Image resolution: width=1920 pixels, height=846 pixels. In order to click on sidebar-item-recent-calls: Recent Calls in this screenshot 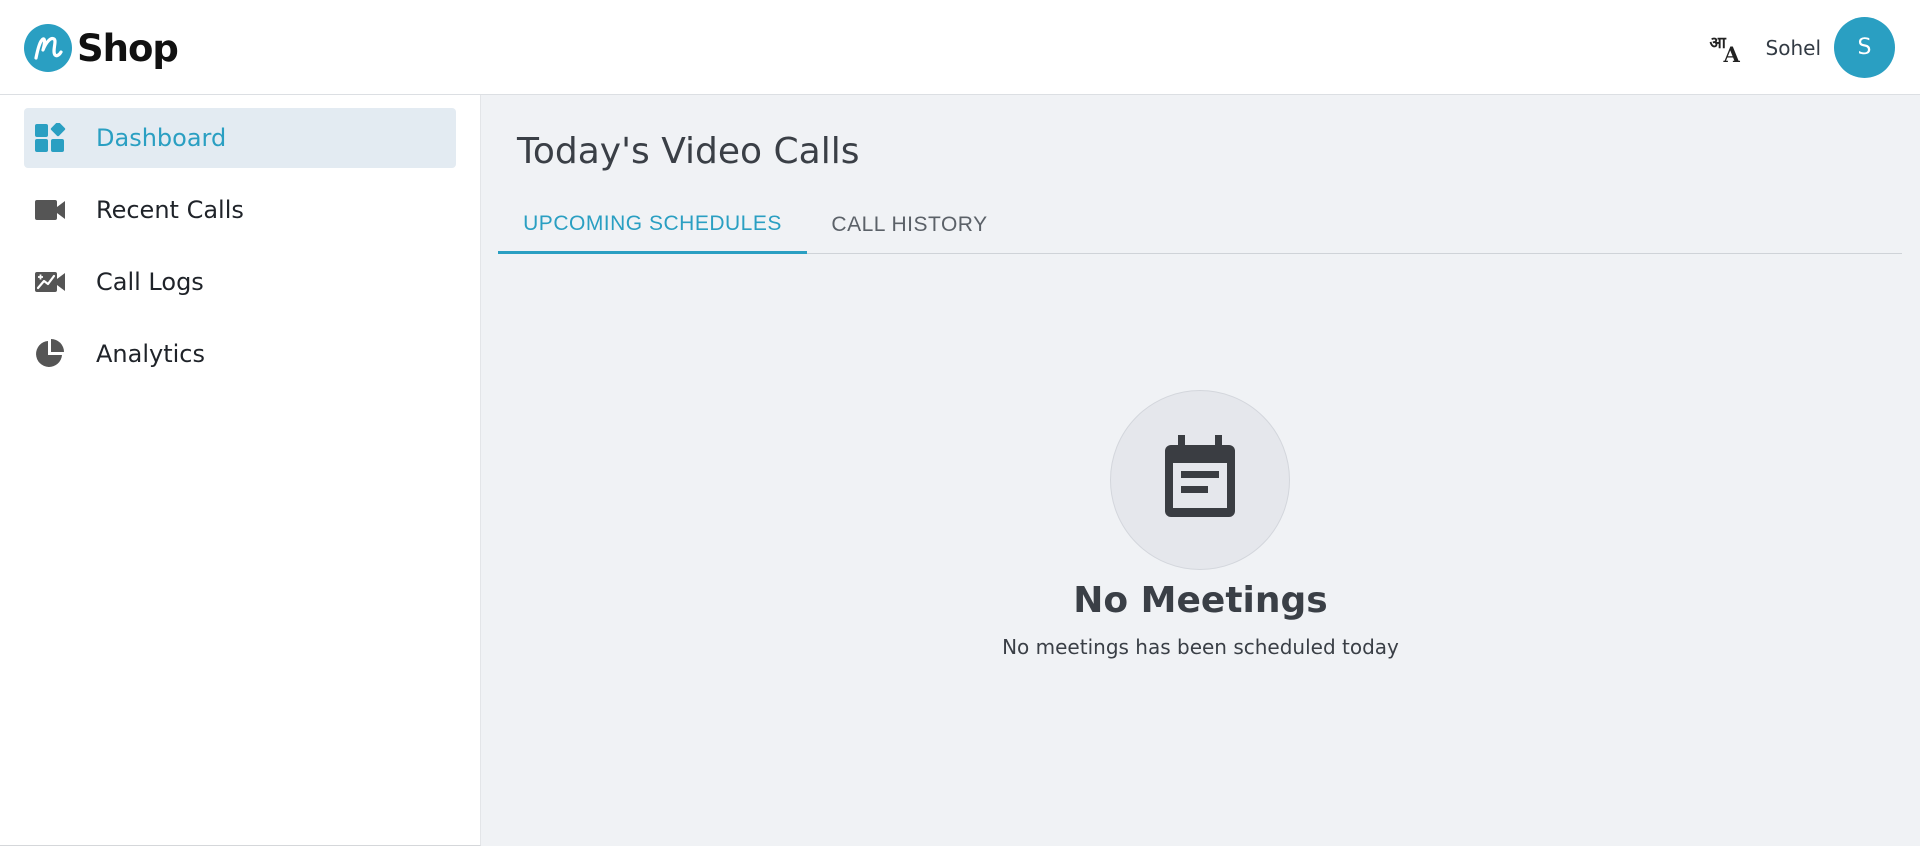, I will do `click(240, 210)`.